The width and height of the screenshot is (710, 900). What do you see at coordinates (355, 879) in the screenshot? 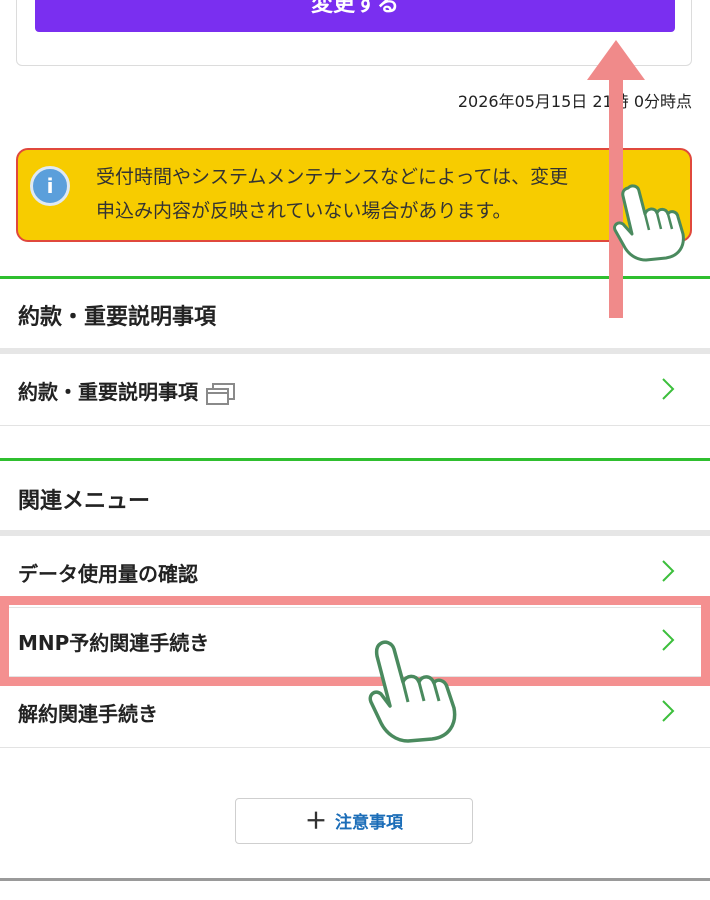
I see `footer-divider` at bounding box center [355, 879].